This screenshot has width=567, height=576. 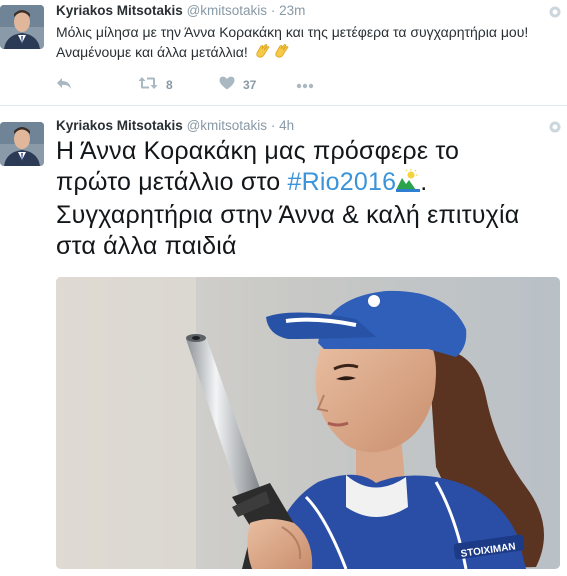 What do you see at coordinates (408, 184) in the screenshot?
I see `rio-hashflag-icon` at bounding box center [408, 184].